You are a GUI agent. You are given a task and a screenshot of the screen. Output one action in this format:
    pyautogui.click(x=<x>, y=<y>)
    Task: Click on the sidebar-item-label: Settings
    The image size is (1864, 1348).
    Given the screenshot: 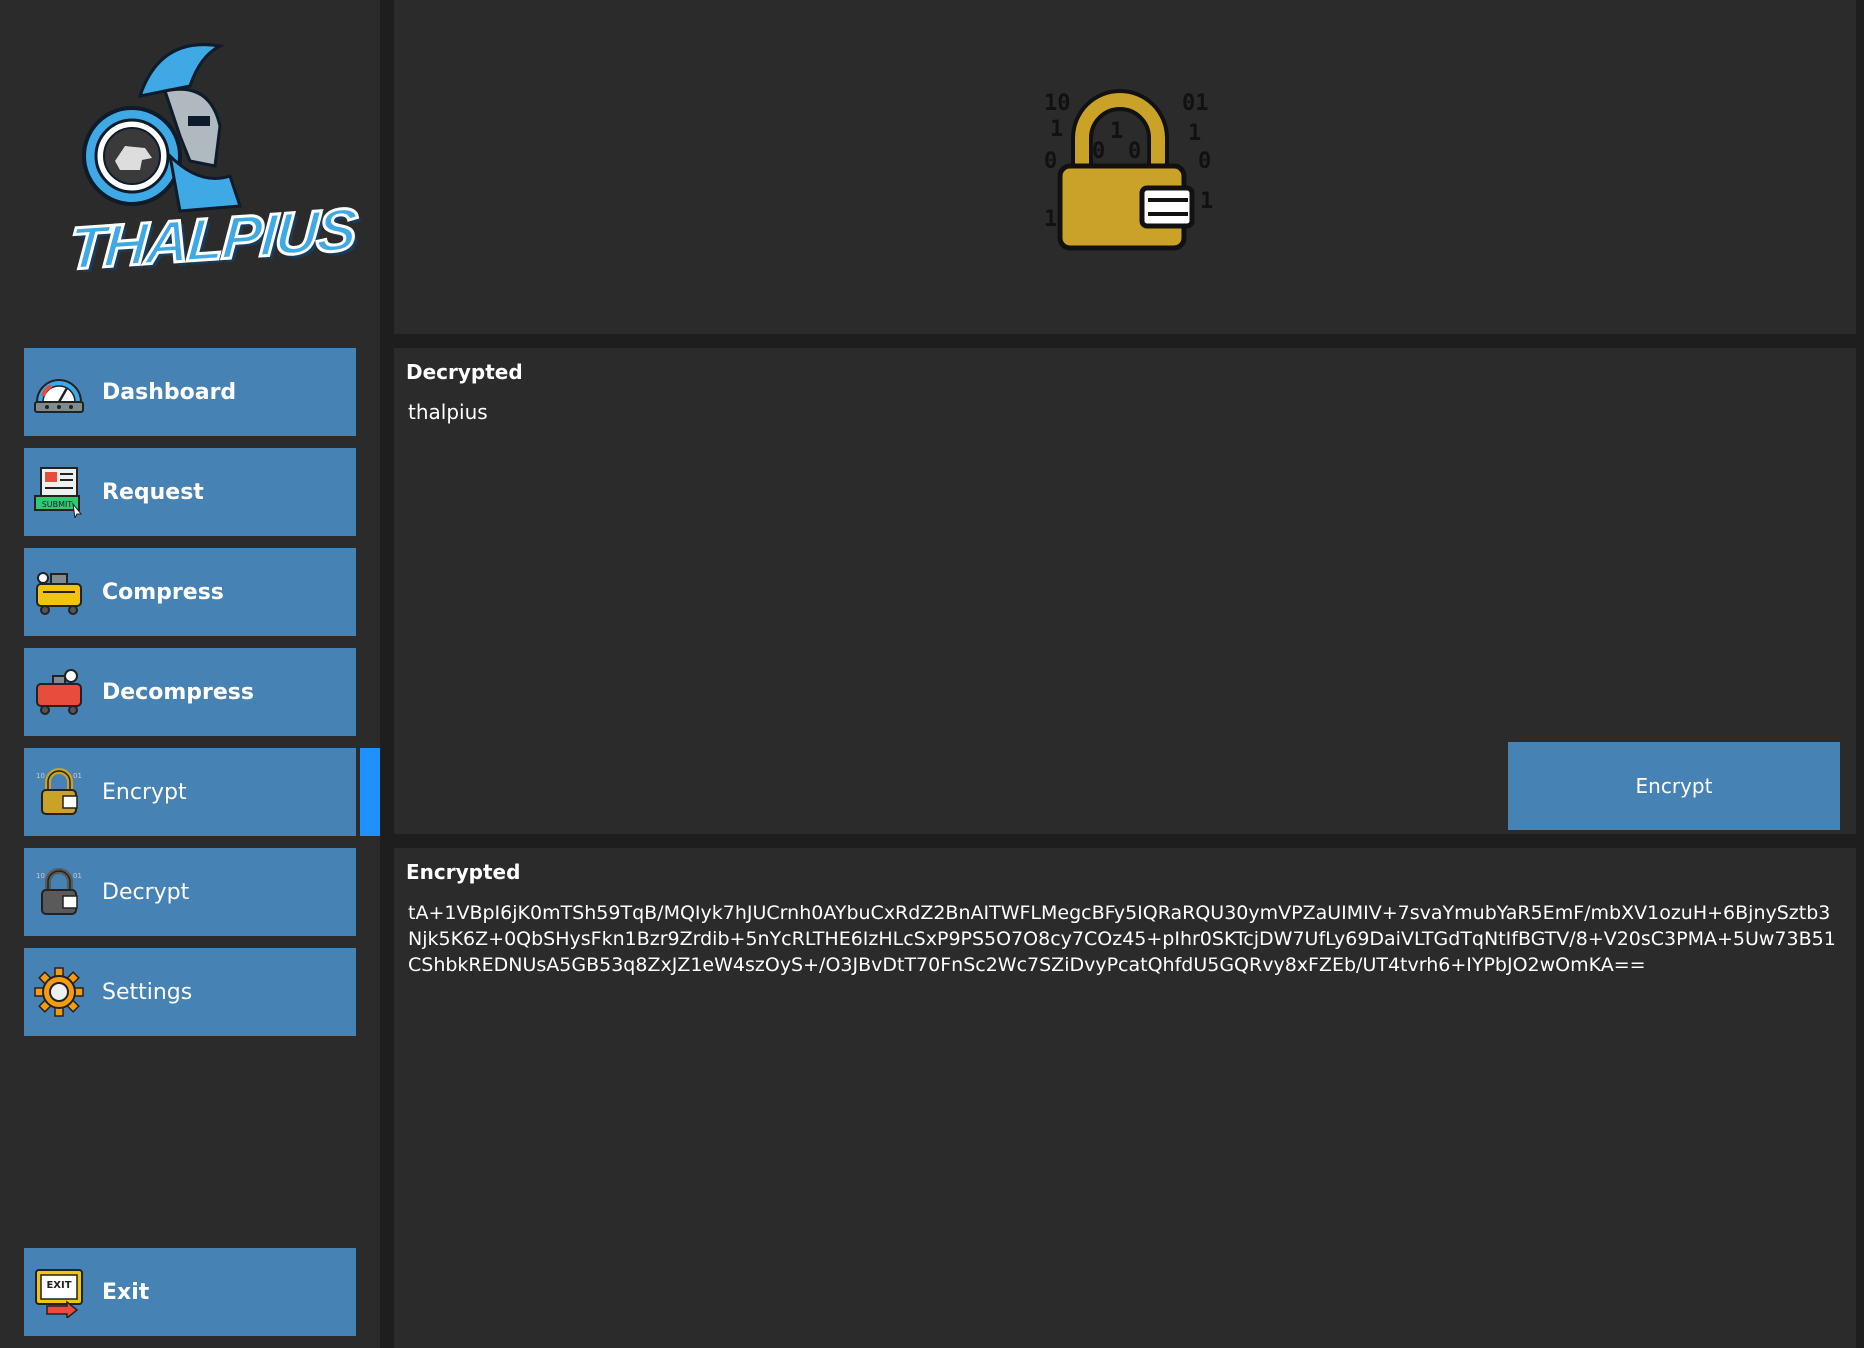 What is the action you would take?
    pyautogui.click(x=147, y=992)
    